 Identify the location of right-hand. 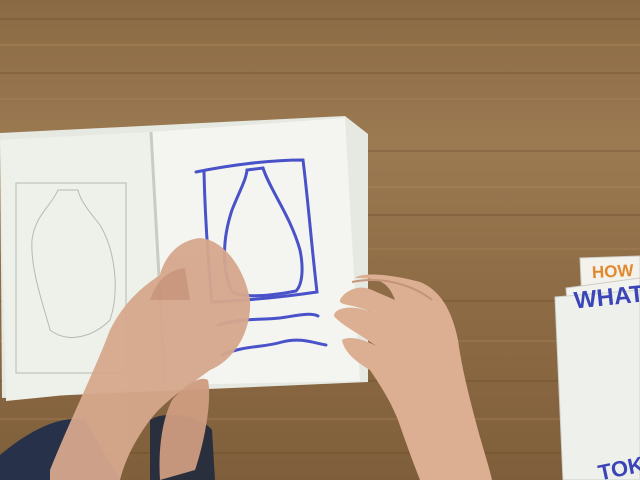
(413, 377).